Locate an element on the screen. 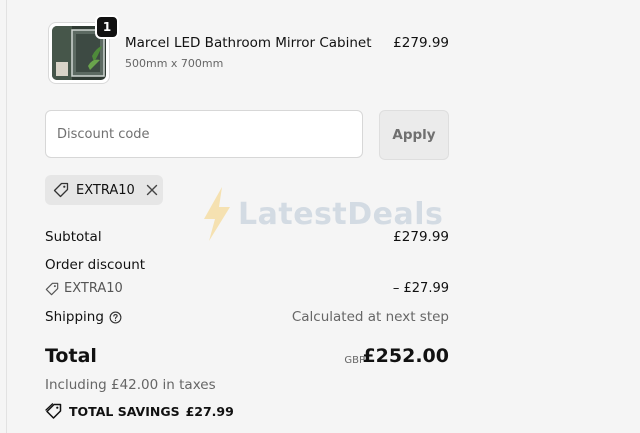 This screenshot has width=640, height=433. savings-value: £27.99 is located at coordinates (209, 411).